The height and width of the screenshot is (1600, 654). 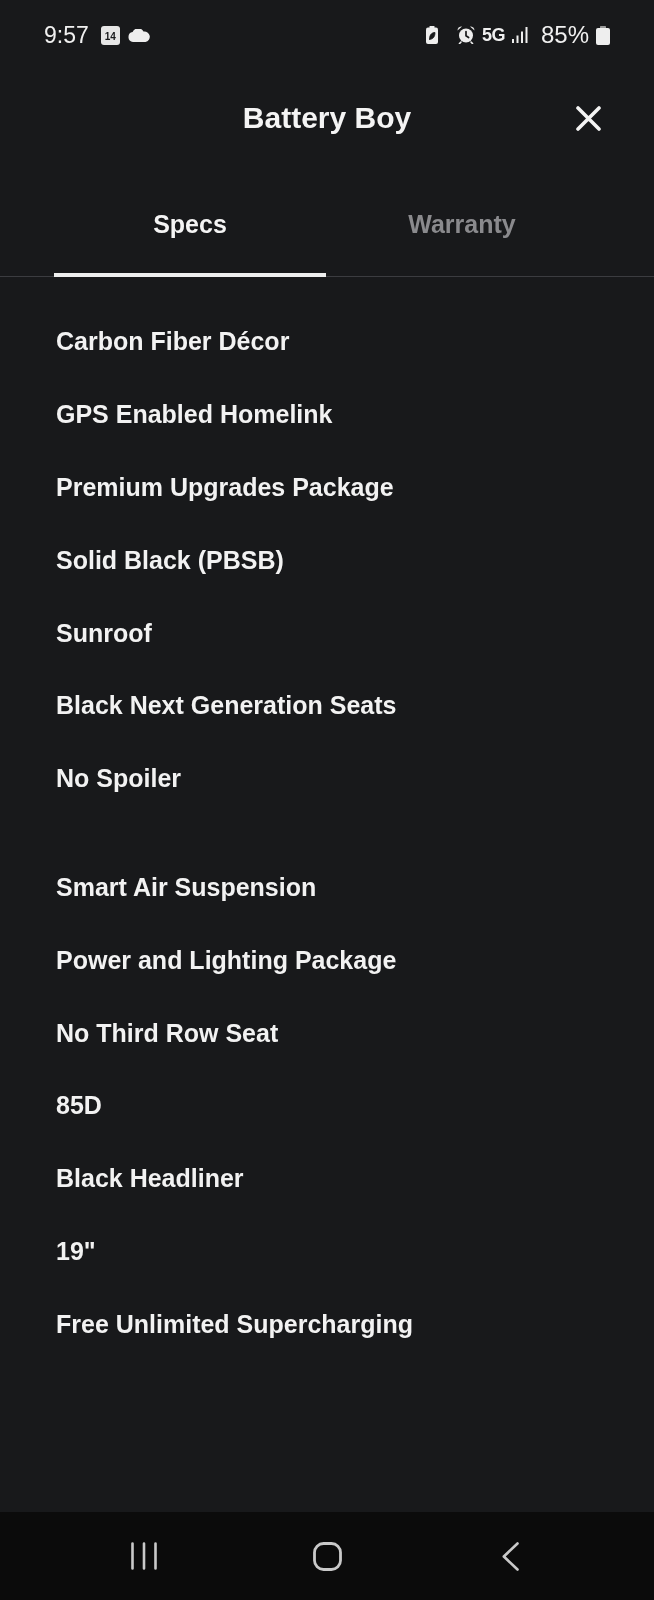 What do you see at coordinates (104, 632) in the screenshot?
I see `spec-item: Sunroof` at bounding box center [104, 632].